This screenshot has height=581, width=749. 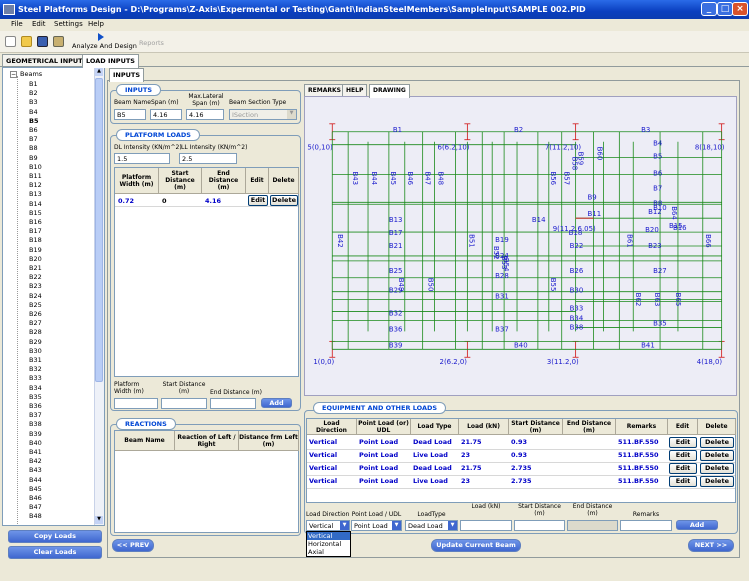 What do you see at coordinates (55, 552) in the screenshot?
I see `clear-loads-button: Clear Loads` at bounding box center [55, 552].